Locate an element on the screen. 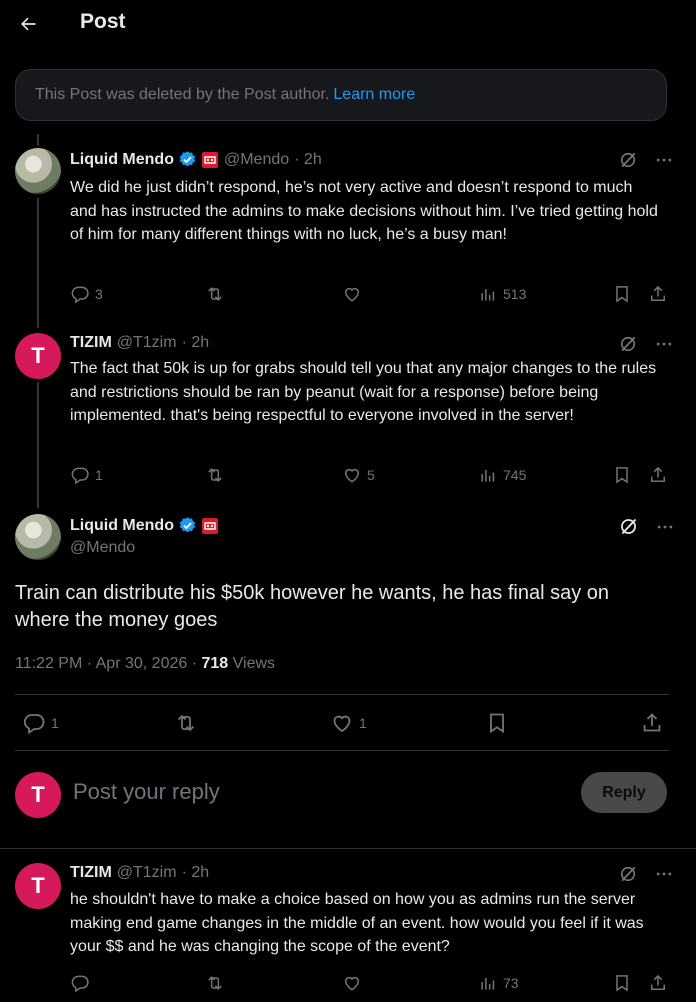 The image size is (696, 1002). like-count: 1 is located at coordinates (363, 723).